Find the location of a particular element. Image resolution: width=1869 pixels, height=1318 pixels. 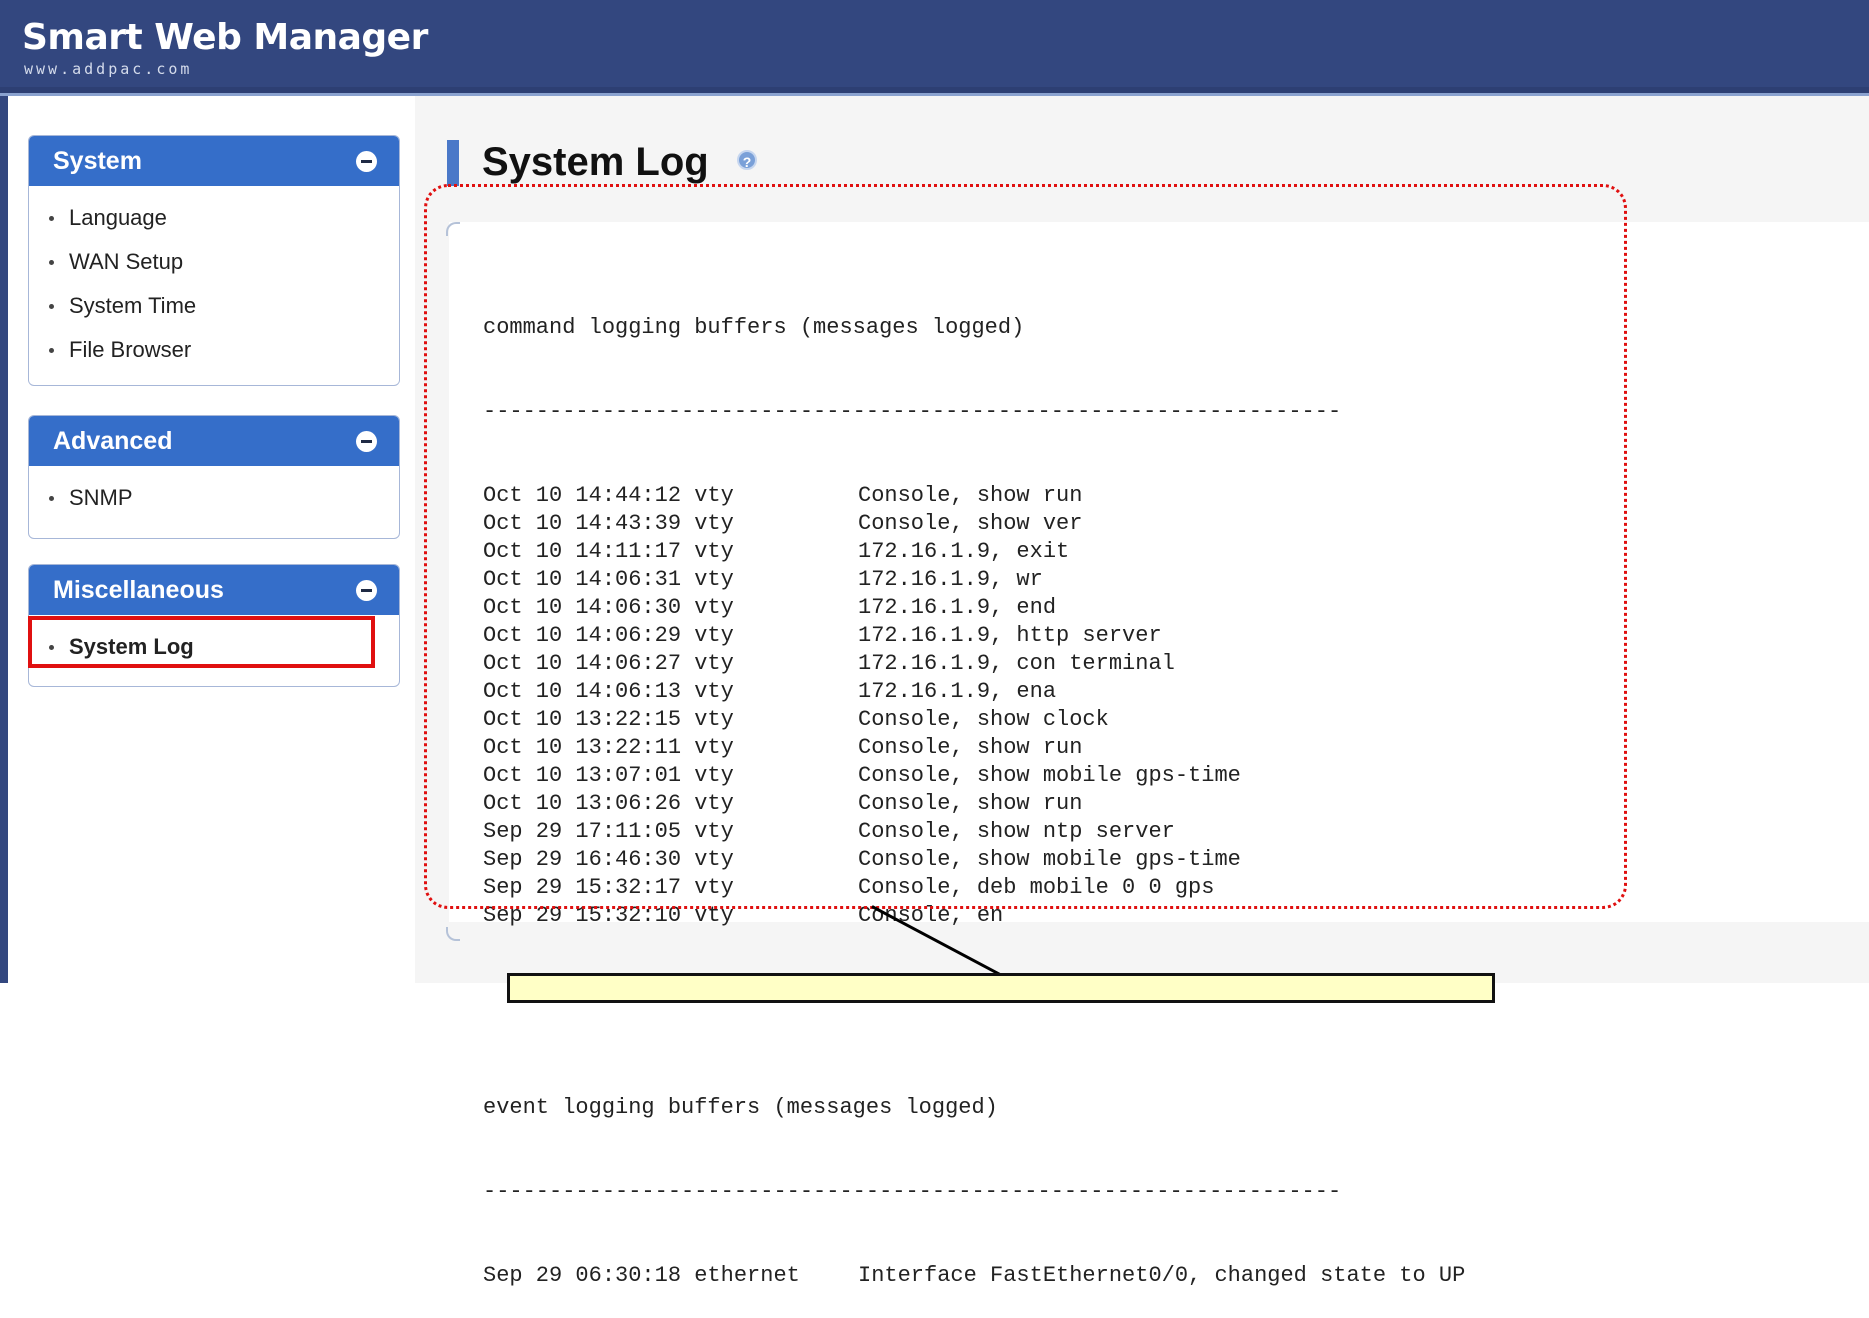

log-entry: Oct 10 14:43:39 vty Console, show ver is located at coordinates (974, 524).